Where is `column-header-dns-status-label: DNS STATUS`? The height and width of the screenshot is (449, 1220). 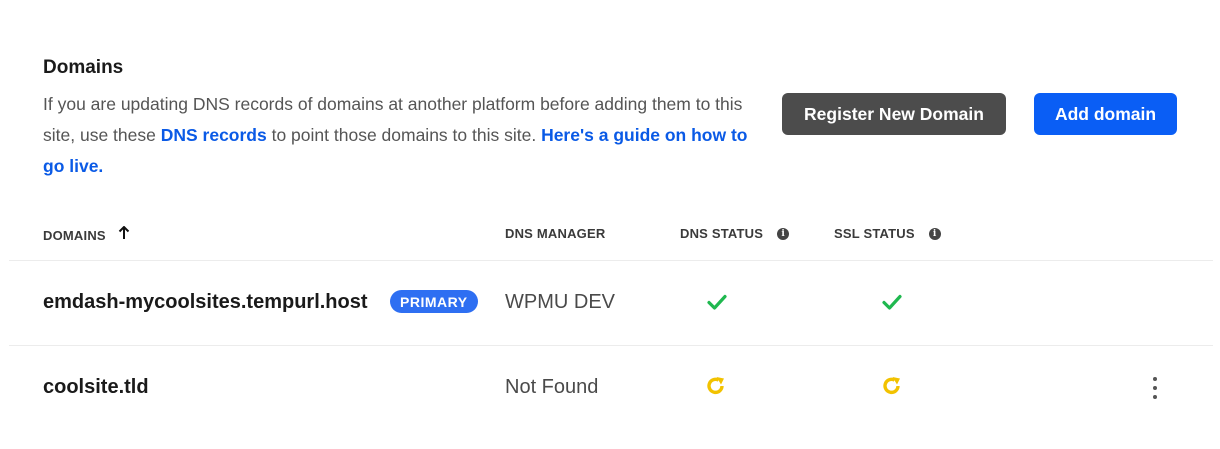
column-header-dns-status-label: DNS STATUS is located at coordinates (722, 233).